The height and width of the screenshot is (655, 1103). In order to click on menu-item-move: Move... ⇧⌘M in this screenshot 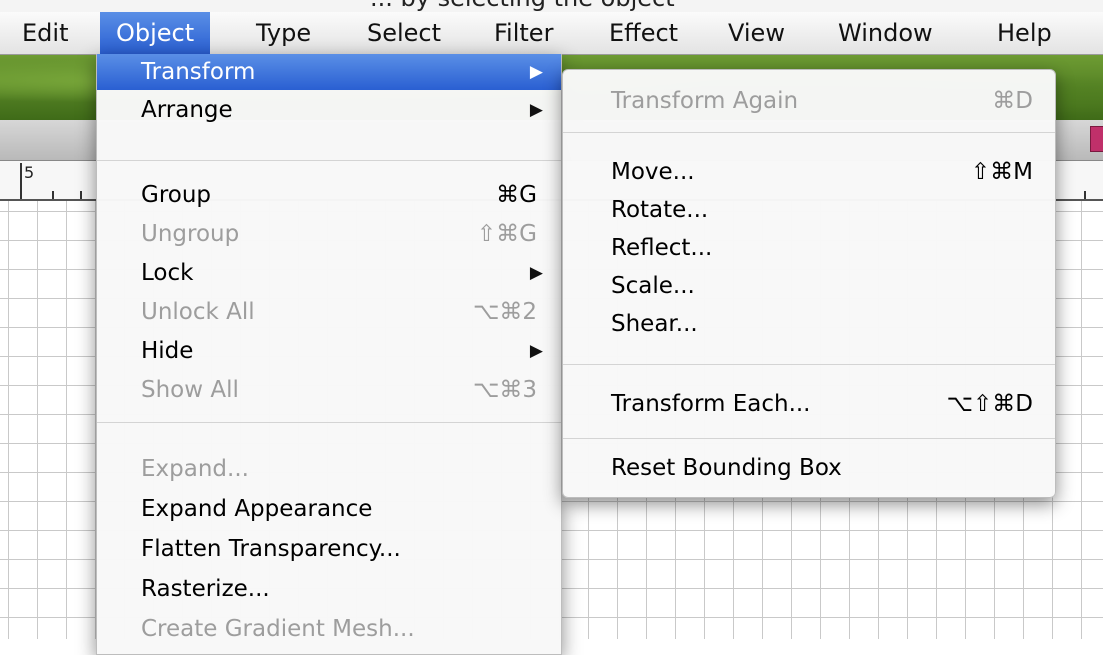, I will do `click(809, 172)`.